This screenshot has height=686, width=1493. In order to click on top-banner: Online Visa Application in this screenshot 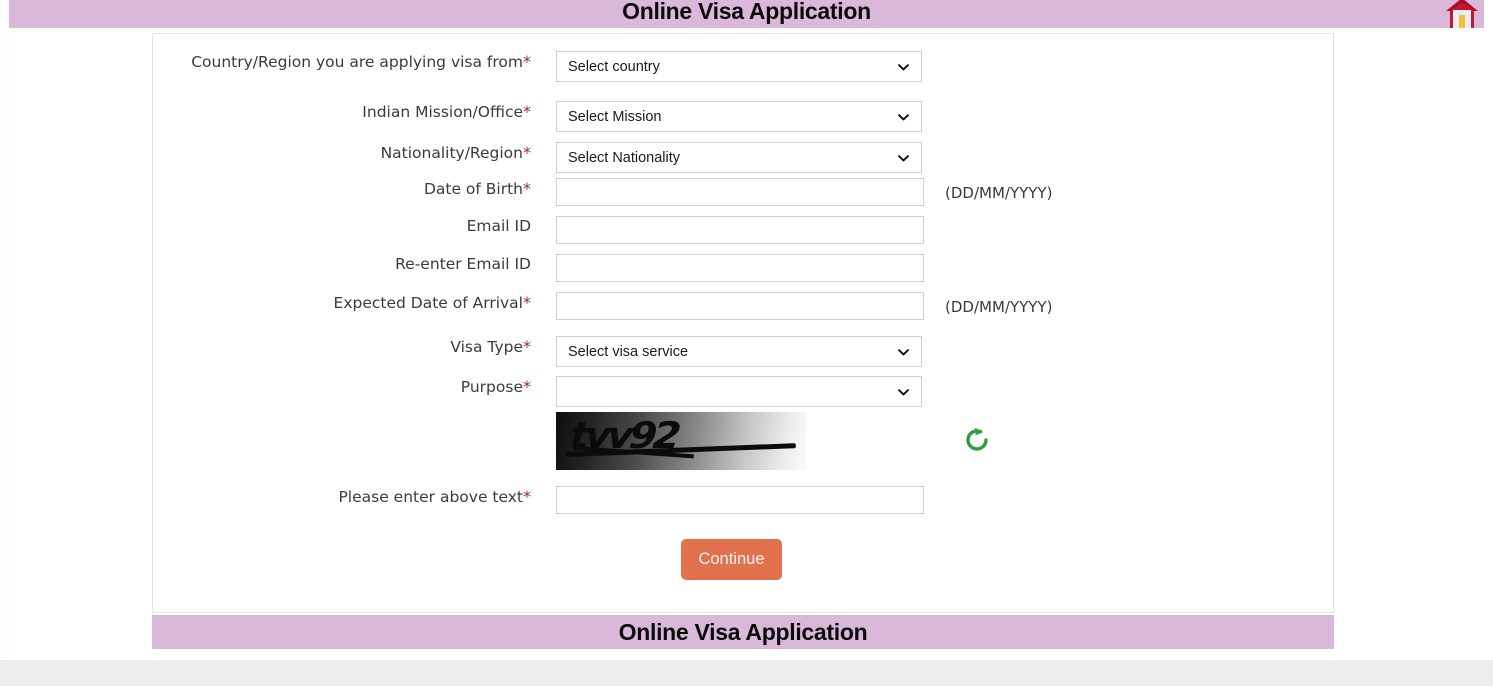, I will do `click(746, 14)`.